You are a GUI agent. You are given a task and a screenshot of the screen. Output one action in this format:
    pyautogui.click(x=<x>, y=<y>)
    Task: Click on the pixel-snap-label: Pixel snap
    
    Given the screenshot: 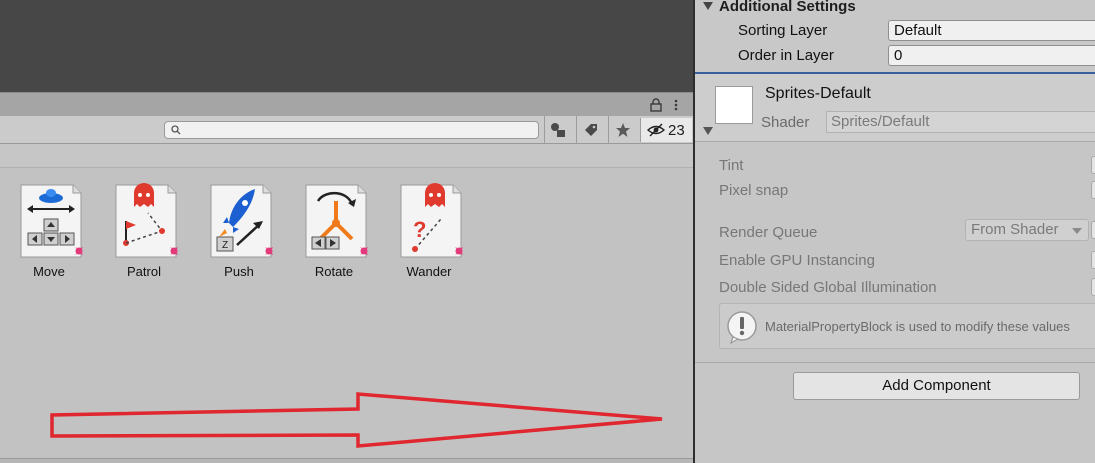 What is the action you would take?
    pyautogui.click(x=754, y=190)
    